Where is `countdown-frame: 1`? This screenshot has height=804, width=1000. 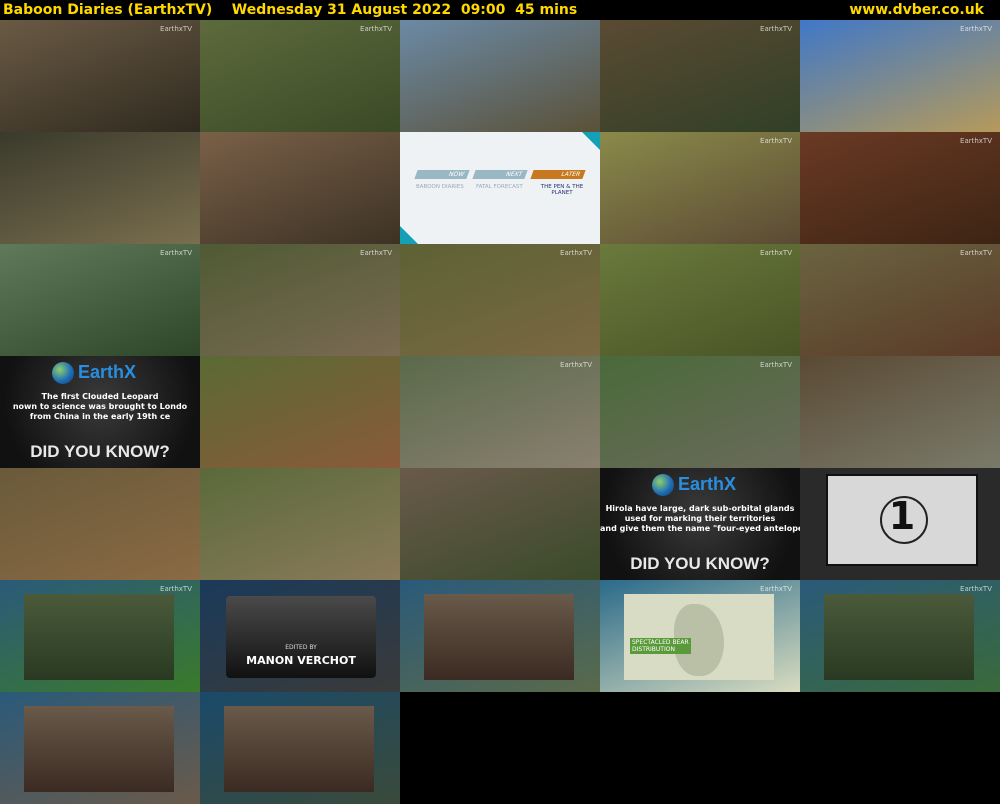 countdown-frame: 1 is located at coordinates (902, 520).